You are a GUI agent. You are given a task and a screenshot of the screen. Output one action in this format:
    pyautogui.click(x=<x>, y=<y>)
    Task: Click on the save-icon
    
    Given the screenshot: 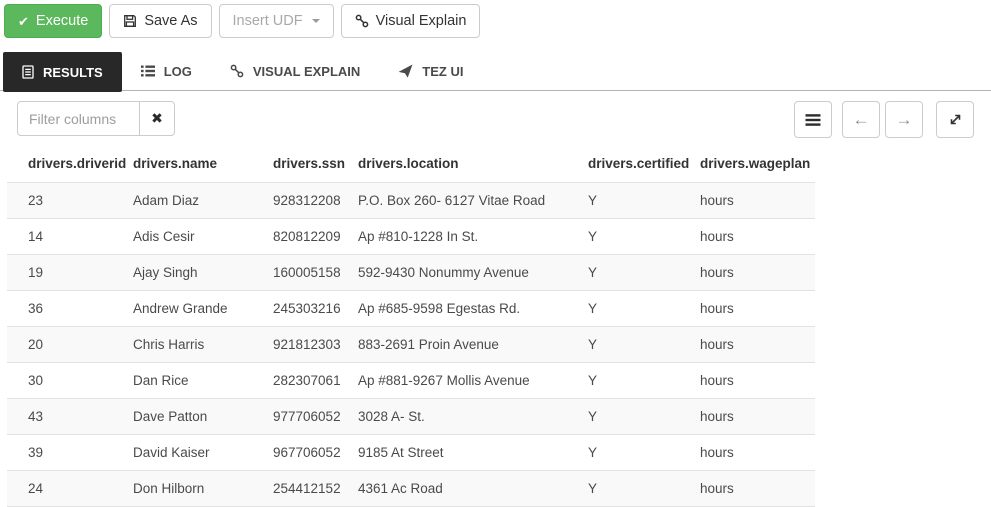 What is the action you would take?
    pyautogui.click(x=130, y=21)
    